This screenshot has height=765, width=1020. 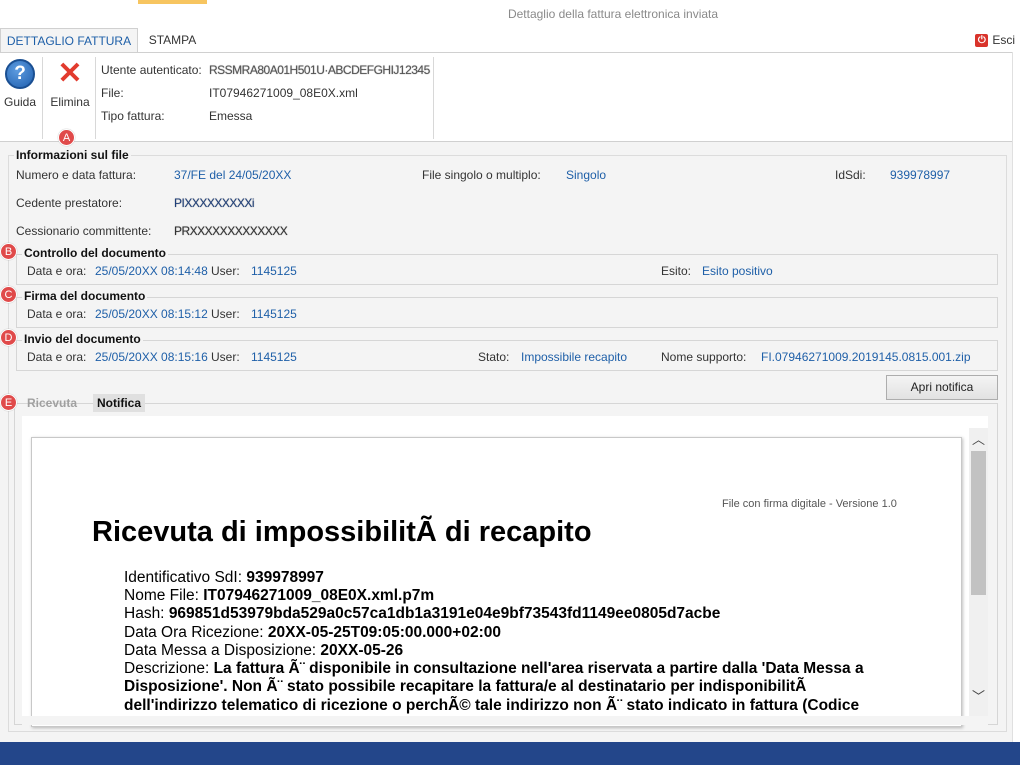 What do you see at coordinates (978, 695) in the screenshot?
I see `scroll-down-icon: ﹀` at bounding box center [978, 695].